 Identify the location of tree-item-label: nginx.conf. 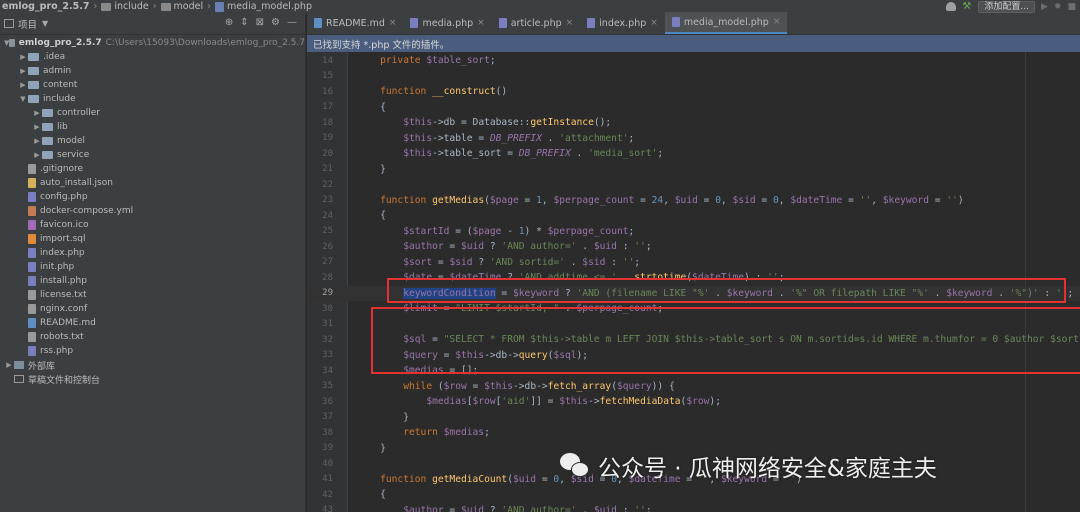
(64, 309).